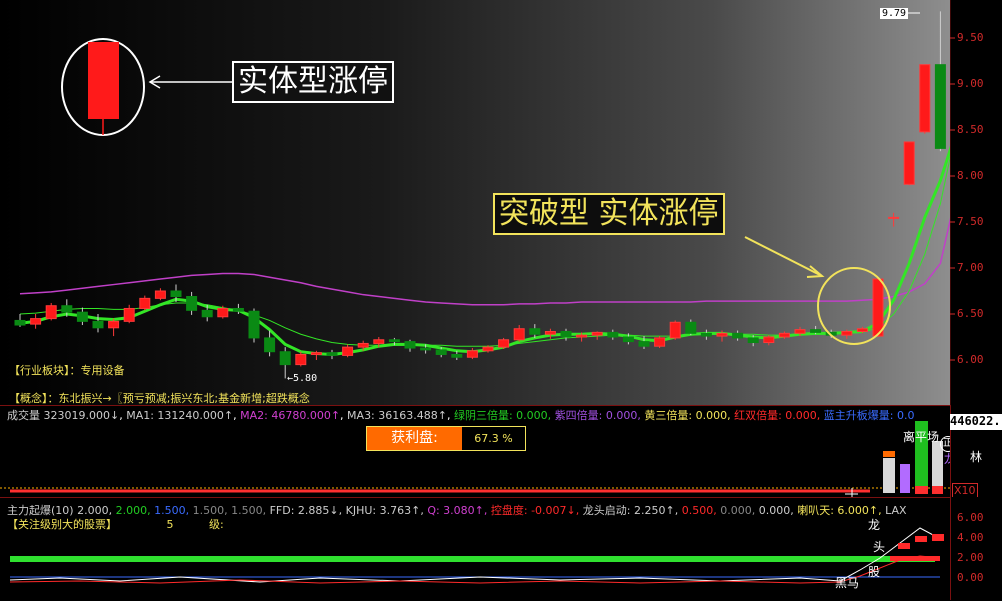 This screenshot has height=601, width=1002. Describe the element at coordinates (874, 572) in the screenshot. I see `tag-gu-ind: 股` at that location.